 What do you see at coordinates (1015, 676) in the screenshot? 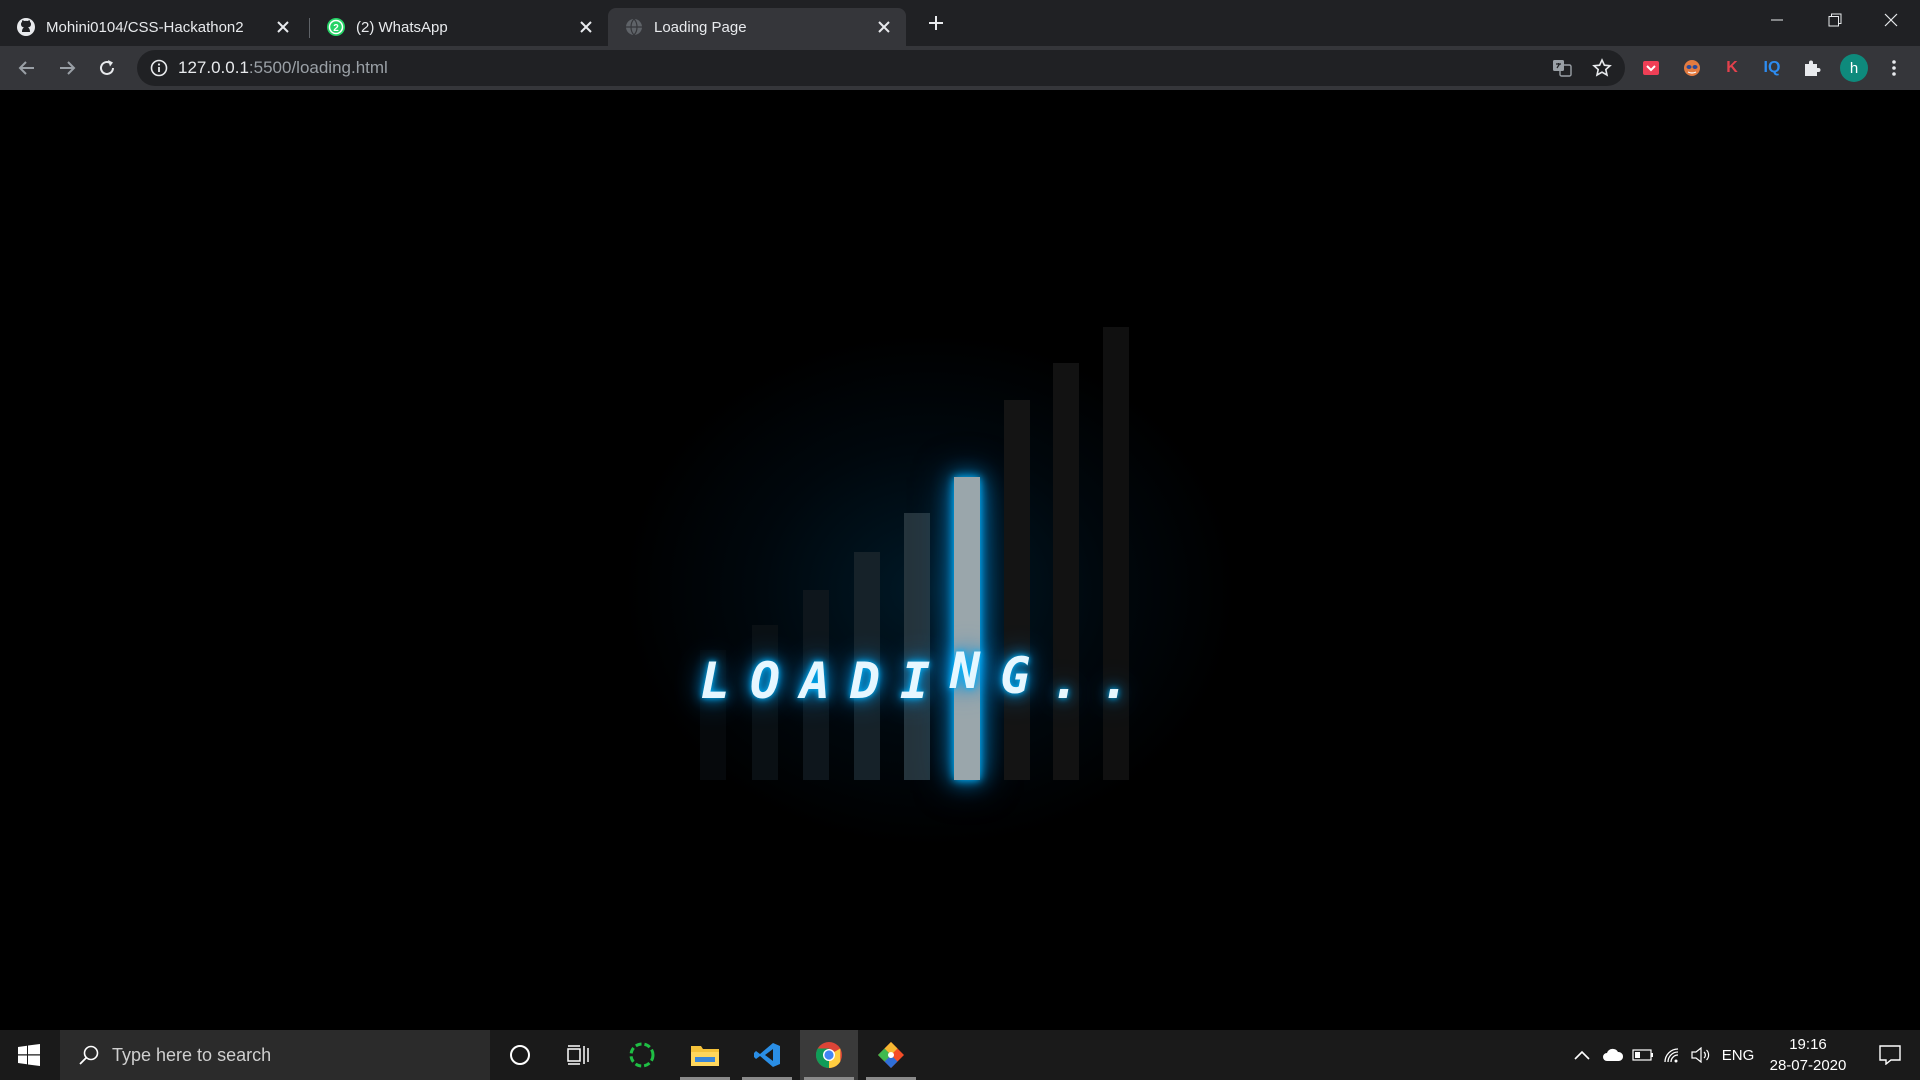
I see `loading-letter: G` at bounding box center [1015, 676].